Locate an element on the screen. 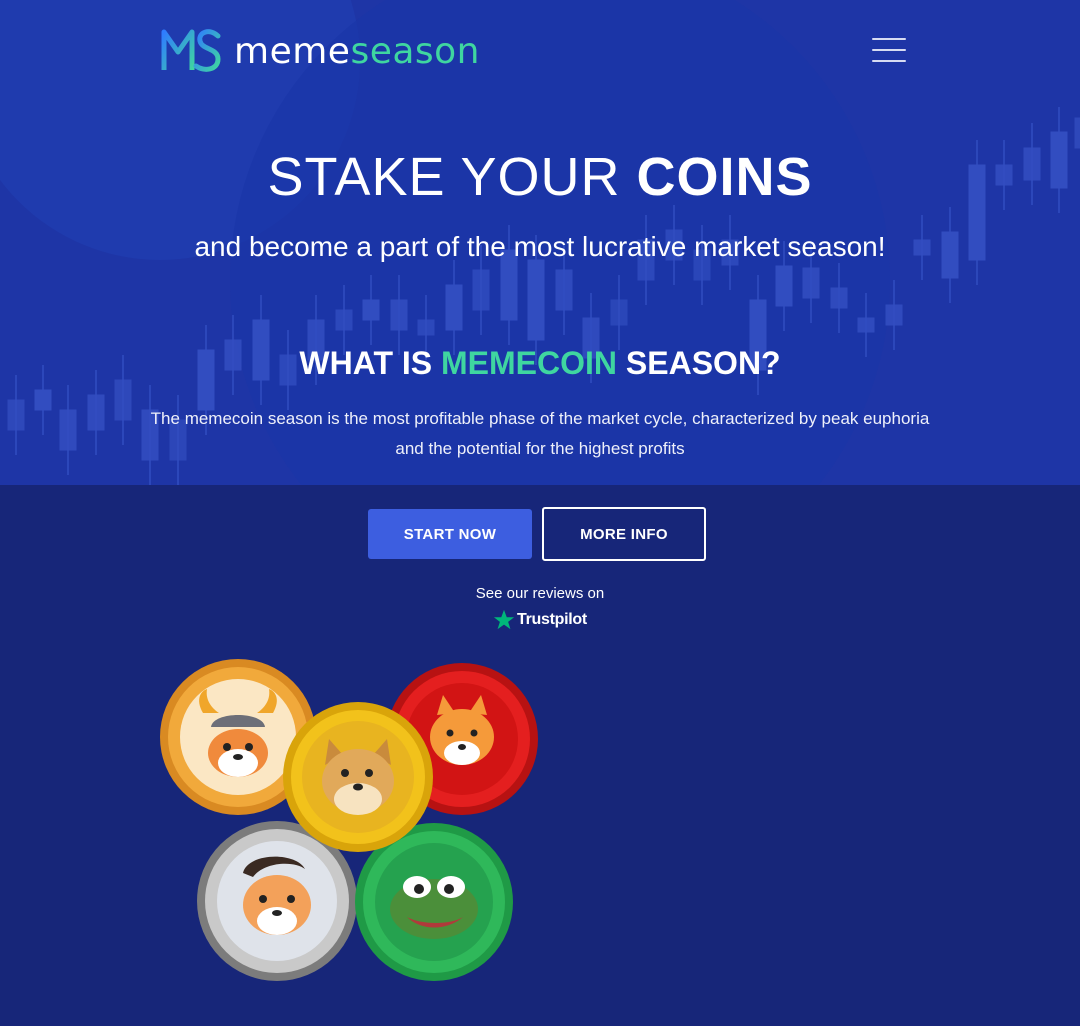  memecoin-illustration is located at coordinates (349, 820).